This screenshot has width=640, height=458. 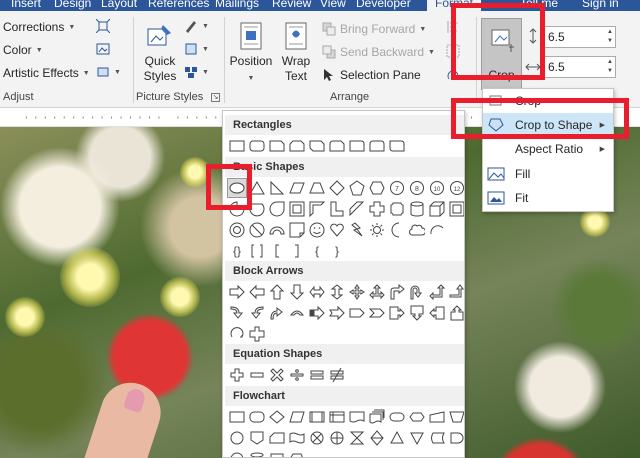 What do you see at coordinates (357, 292) in the screenshot?
I see `shape-quad-arrow` at bounding box center [357, 292].